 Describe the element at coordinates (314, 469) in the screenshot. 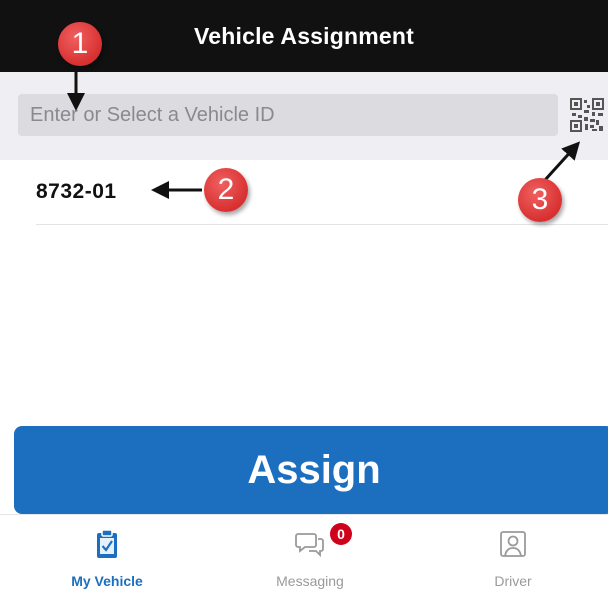

I see `assign-button-label: Assign` at that location.